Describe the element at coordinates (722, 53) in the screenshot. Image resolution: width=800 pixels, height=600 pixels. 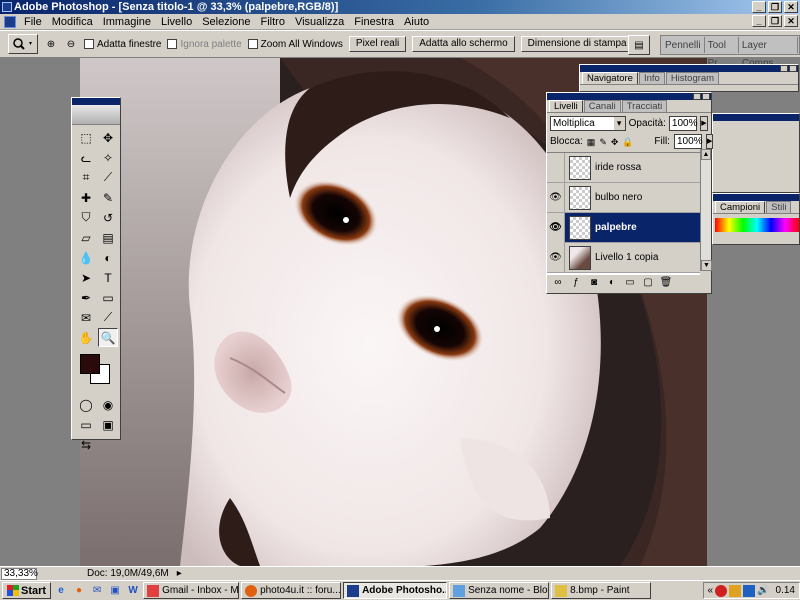
I see `tool-presets-tab: Tool Pr` at that location.